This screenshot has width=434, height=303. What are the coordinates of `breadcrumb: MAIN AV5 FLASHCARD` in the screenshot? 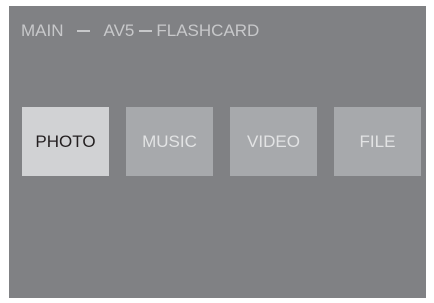 It's located at (140, 31).